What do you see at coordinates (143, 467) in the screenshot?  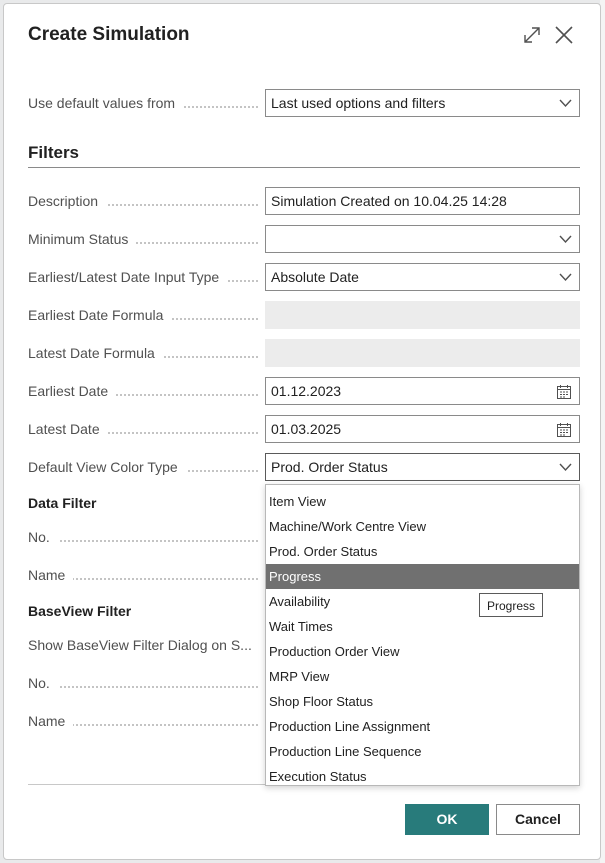 I see `view-color-type-label: Default View Color Type` at bounding box center [143, 467].